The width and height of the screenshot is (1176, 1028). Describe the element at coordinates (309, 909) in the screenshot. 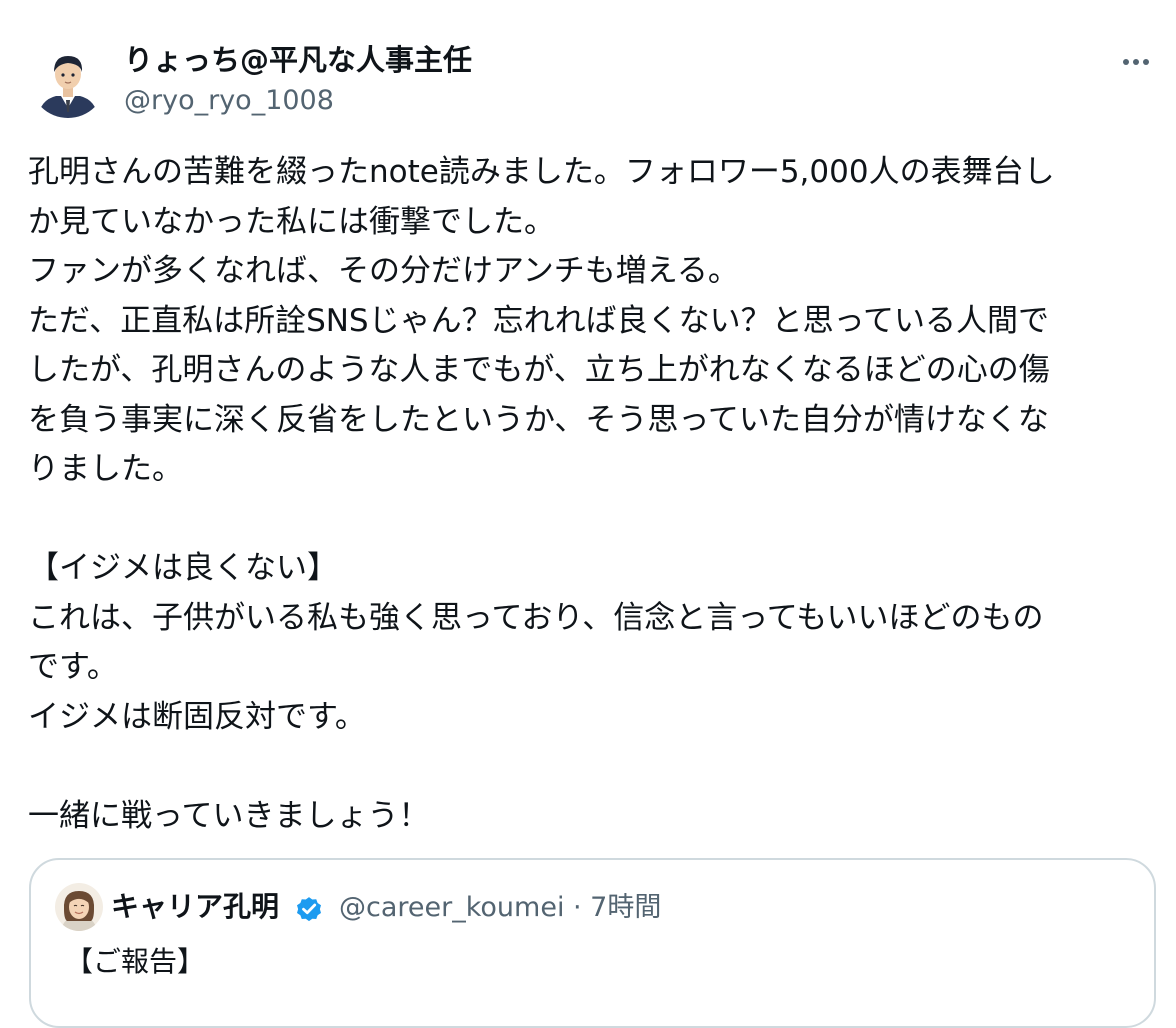

I see `verified-badge-icon` at that location.